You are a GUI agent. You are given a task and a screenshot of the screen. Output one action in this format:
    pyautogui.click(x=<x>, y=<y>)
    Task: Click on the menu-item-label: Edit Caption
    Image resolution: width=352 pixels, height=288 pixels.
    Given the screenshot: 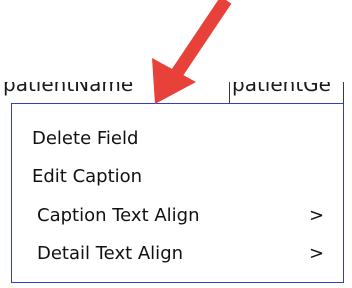 What is the action you would take?
    pyautogui.click(x=87, y=176)
    